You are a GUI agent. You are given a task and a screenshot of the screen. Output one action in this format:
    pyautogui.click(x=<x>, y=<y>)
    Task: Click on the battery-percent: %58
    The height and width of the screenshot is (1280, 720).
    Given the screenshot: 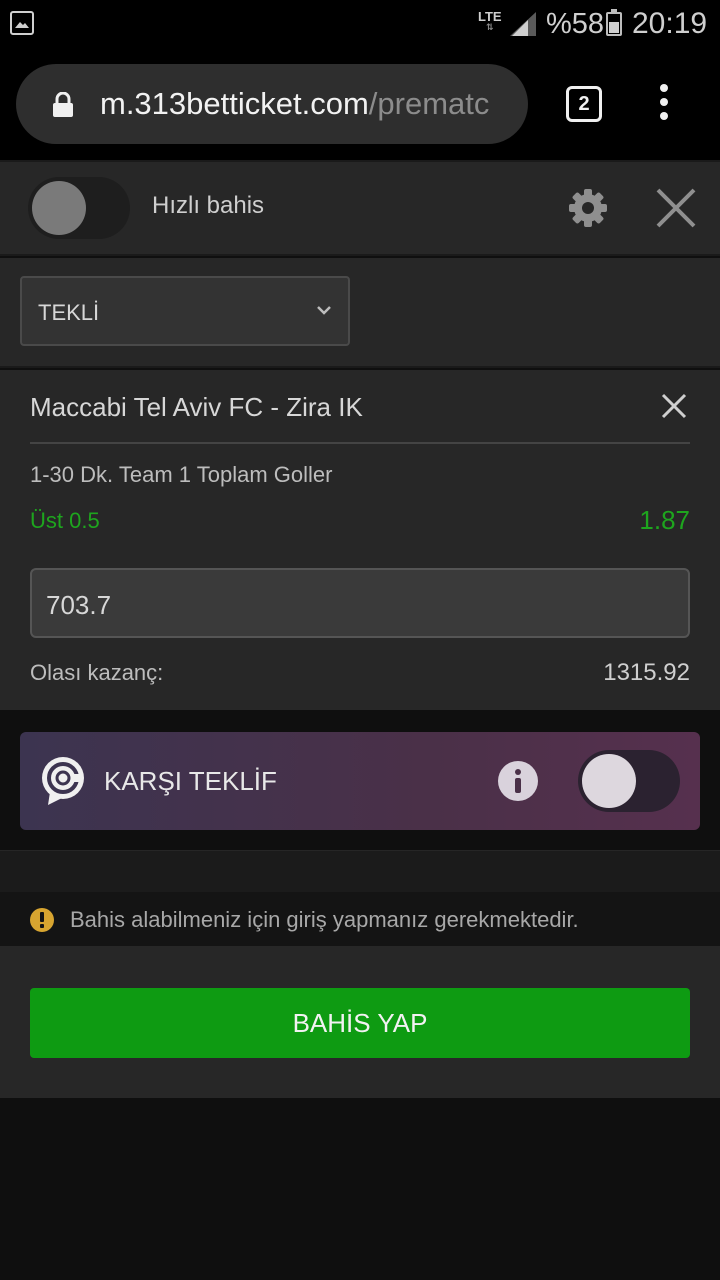 What is the action you would take?
    pyautogui.click(x=575, y=24)
    